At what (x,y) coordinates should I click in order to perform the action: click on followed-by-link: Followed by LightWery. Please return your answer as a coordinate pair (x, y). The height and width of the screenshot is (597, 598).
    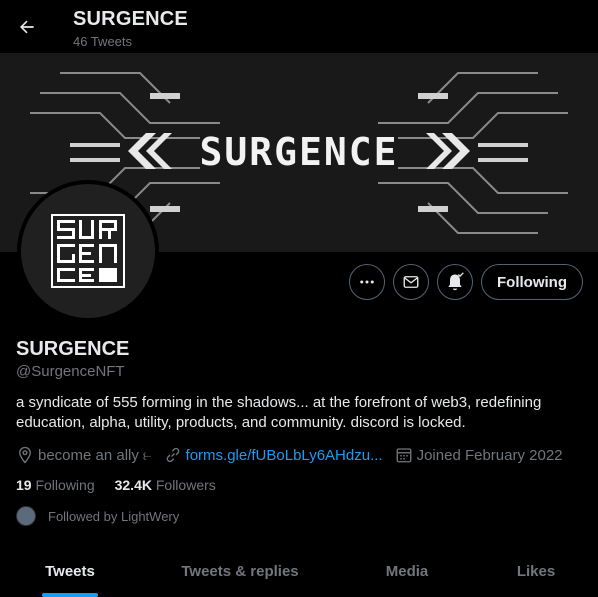
    Looking at the image, I should click on (97, 516).